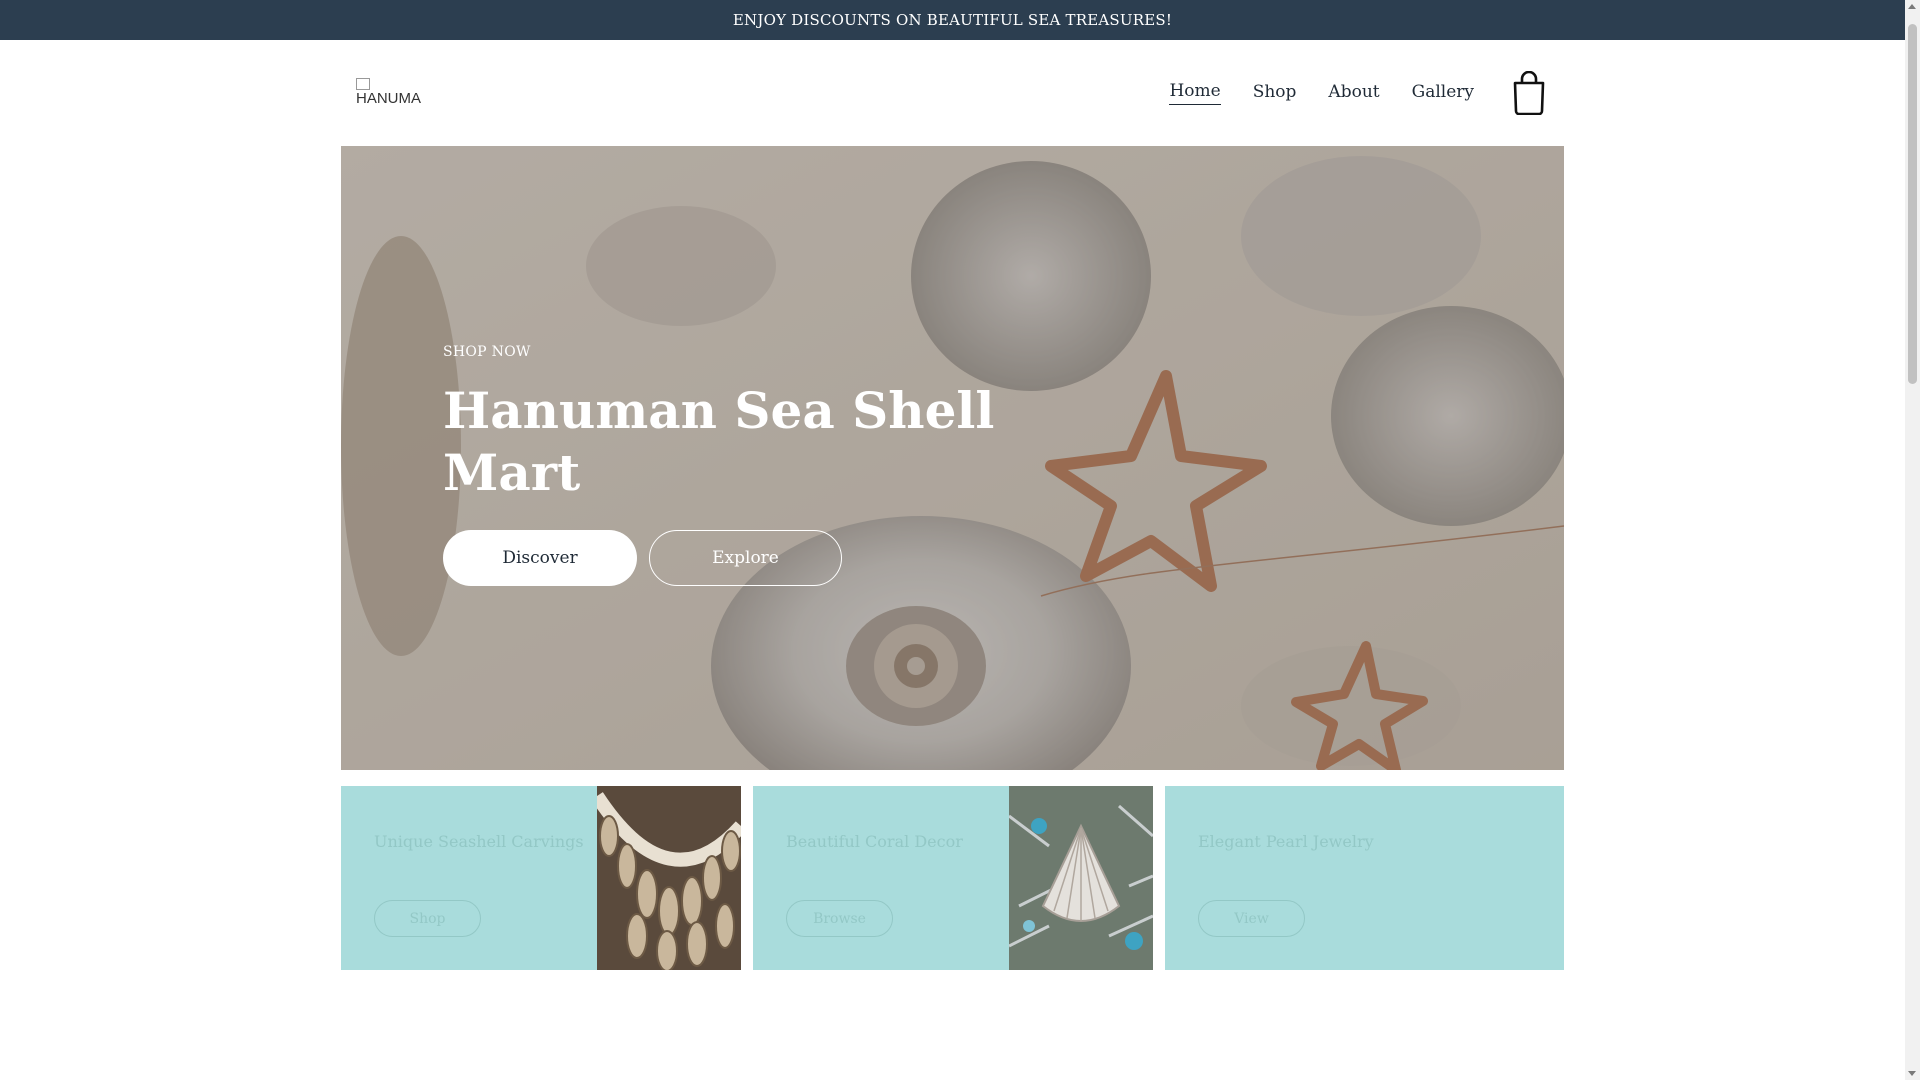 This screenshot has height=1080, width=1920. What do you see at coordinates (839, 918) in the screenshot?
I see `card-browse-button: Browse` at bounding box center [839, 918].